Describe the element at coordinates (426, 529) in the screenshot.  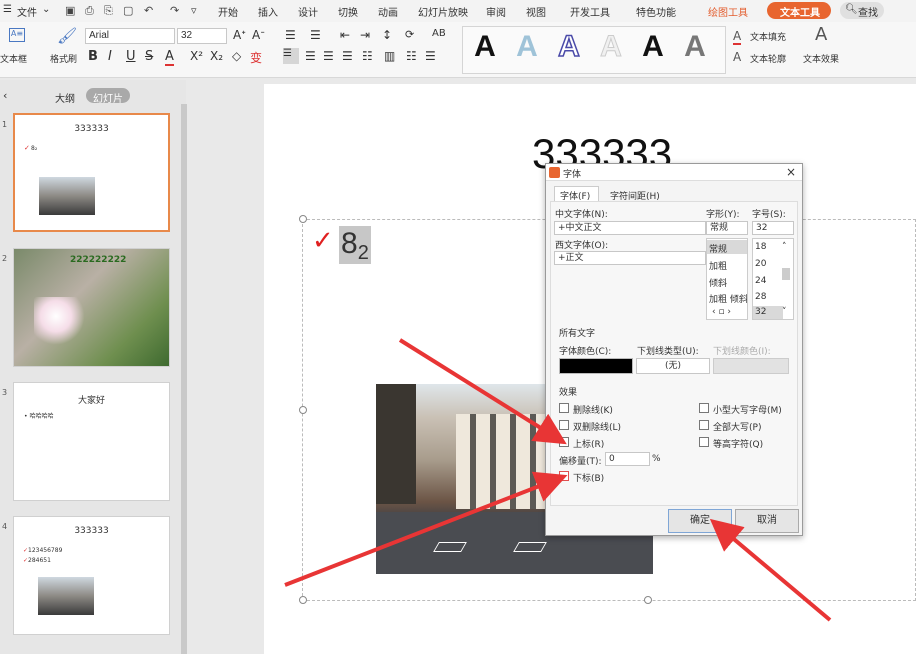
I see `arrow-to-subscript` at that location.